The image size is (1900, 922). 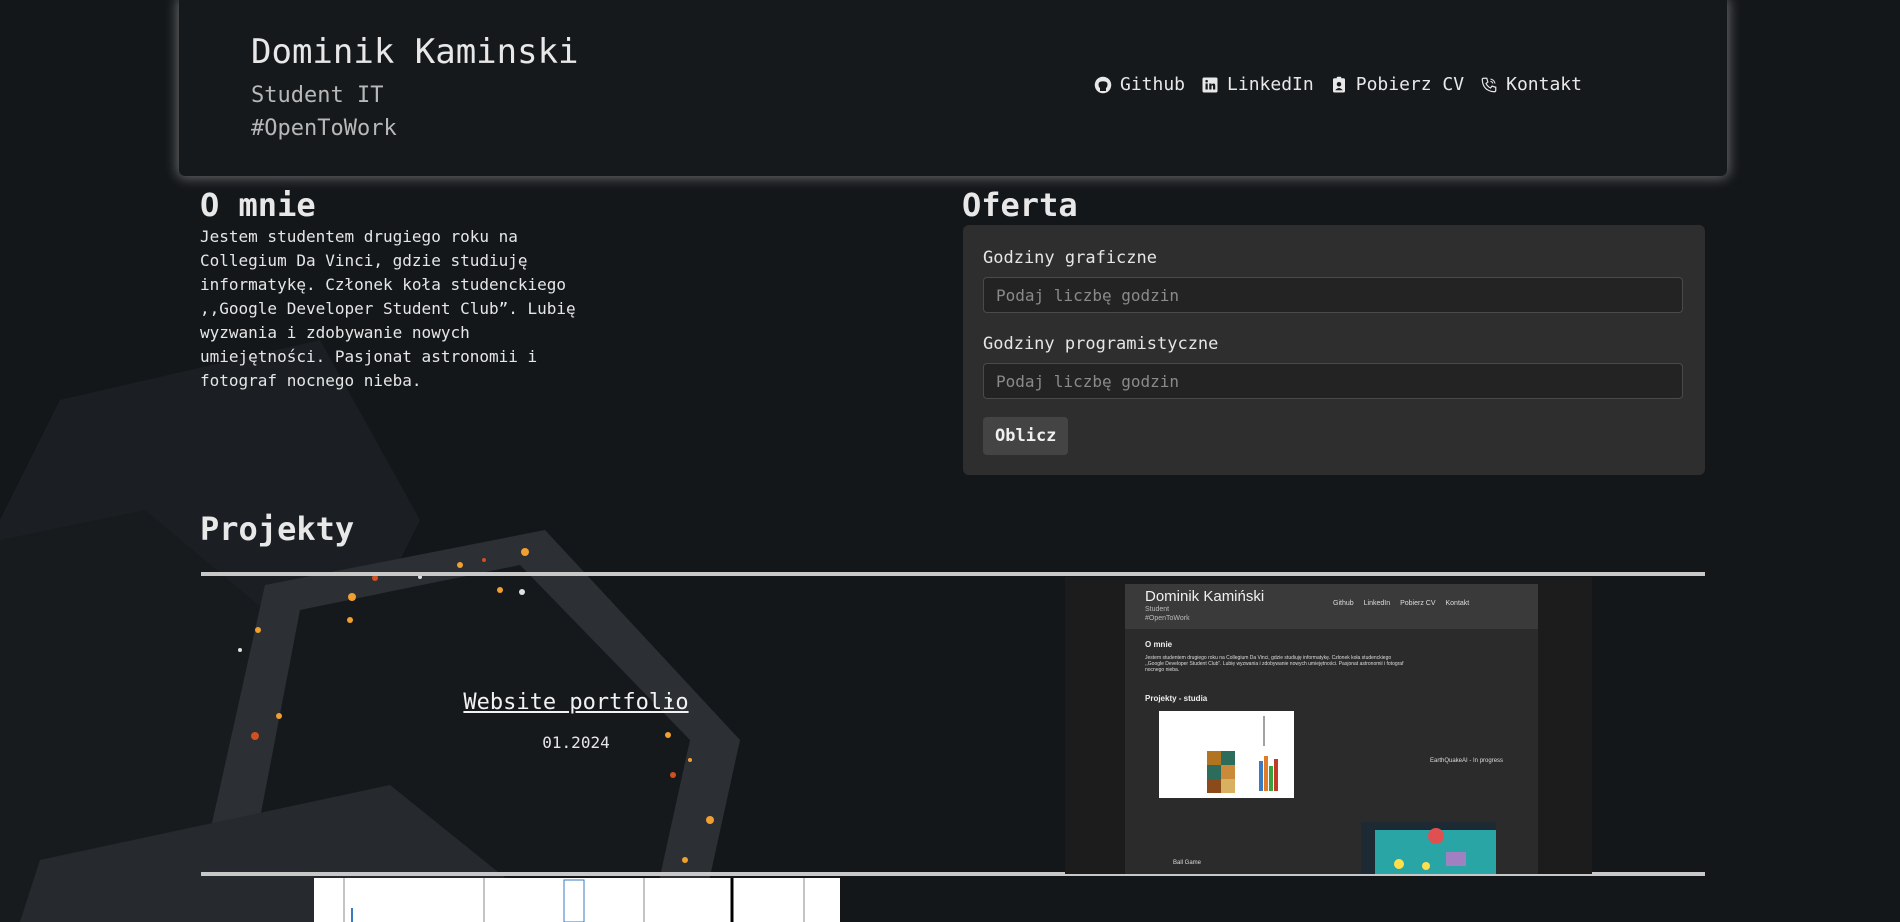 I want to click on offer-title: Oferta, so click(x=1020, y=205).